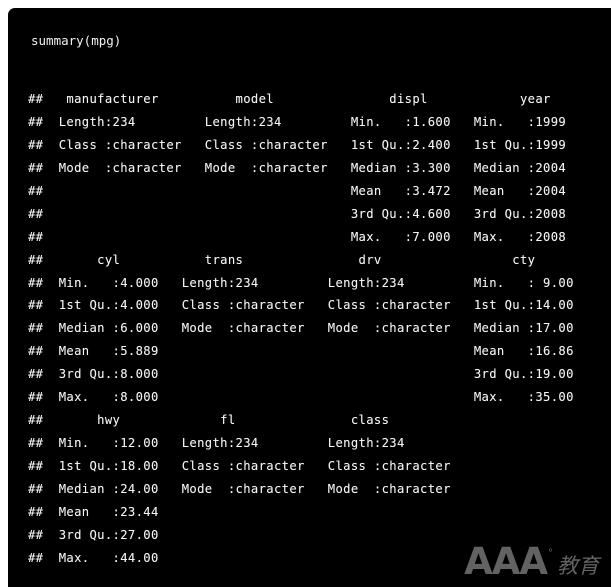 This screenshot has height=587, width=611. I want to click on output-line: ## hwy fl class, so click(247, 420).